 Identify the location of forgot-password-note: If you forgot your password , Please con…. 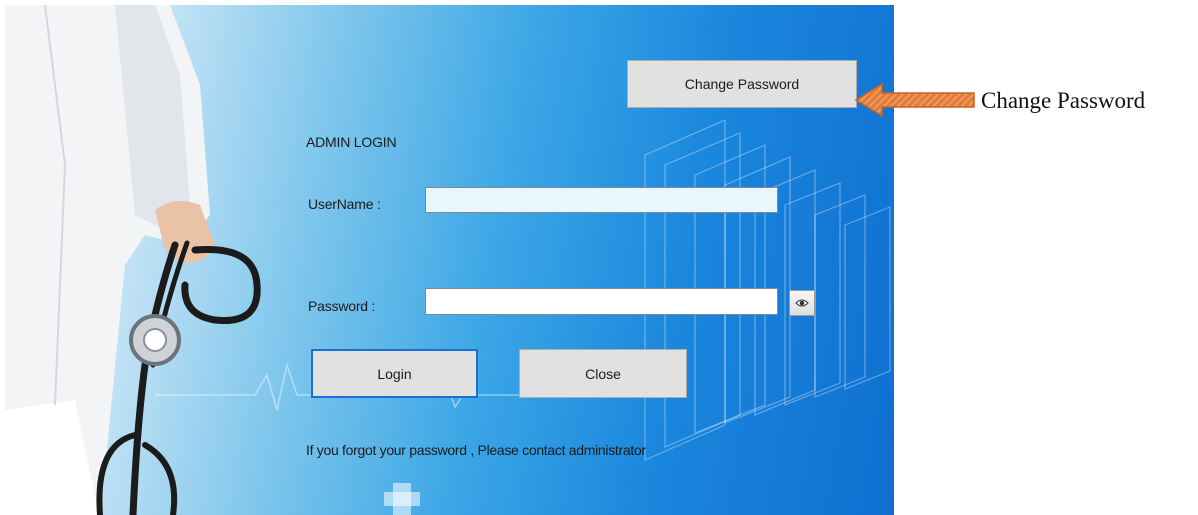
(476, 450).